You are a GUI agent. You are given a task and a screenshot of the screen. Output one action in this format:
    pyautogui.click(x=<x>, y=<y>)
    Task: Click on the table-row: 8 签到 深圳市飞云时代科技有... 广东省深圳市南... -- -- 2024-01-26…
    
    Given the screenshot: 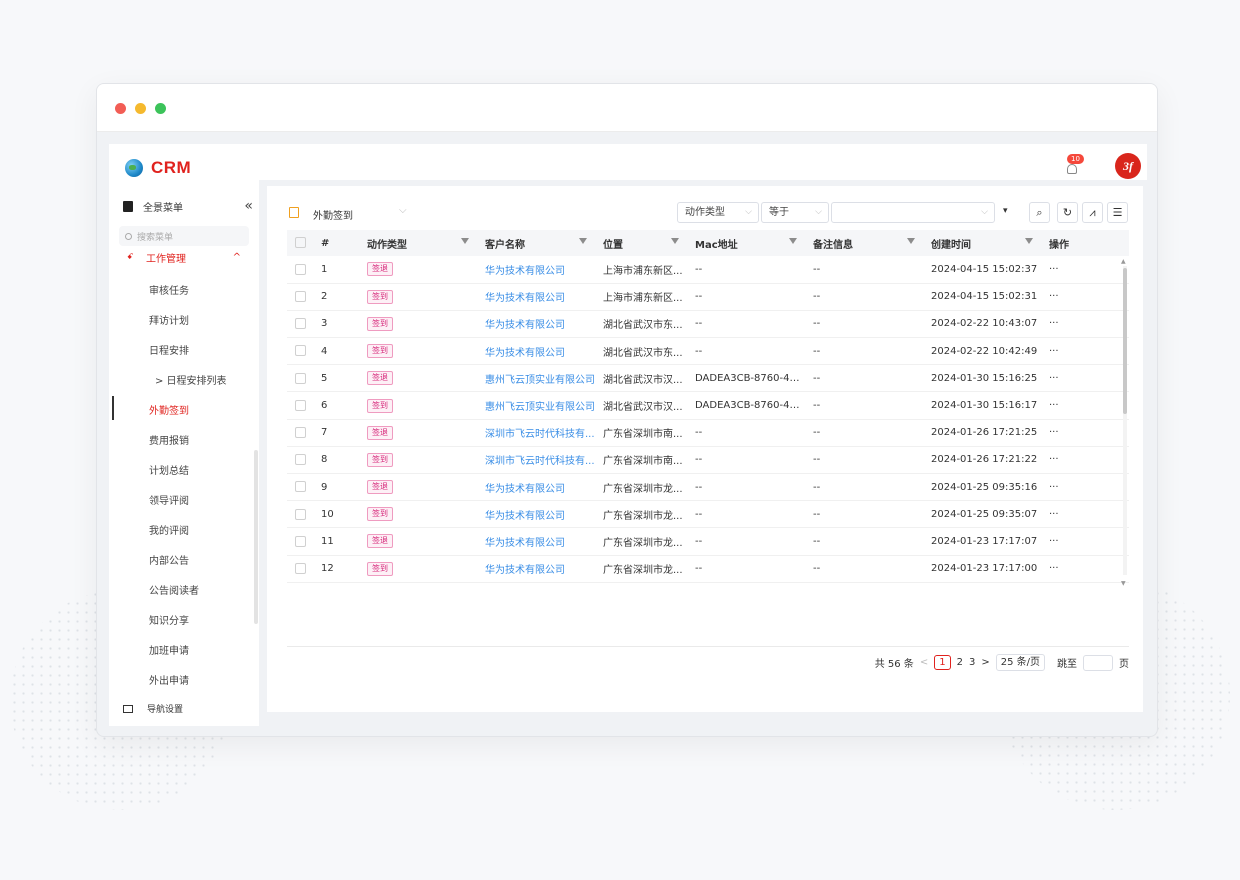 What is the action you would take?
    pyautogui.click(x=708, y=460)
    